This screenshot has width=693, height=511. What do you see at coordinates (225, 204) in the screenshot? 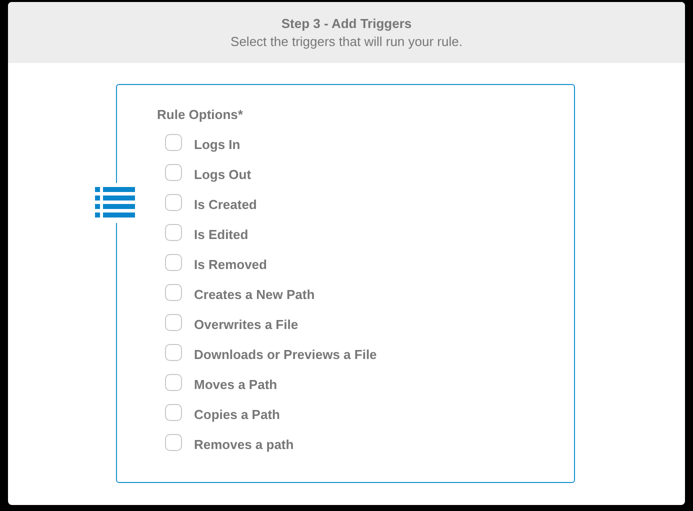
I see `option-label: Is Created` at bounding box center [225, 204].